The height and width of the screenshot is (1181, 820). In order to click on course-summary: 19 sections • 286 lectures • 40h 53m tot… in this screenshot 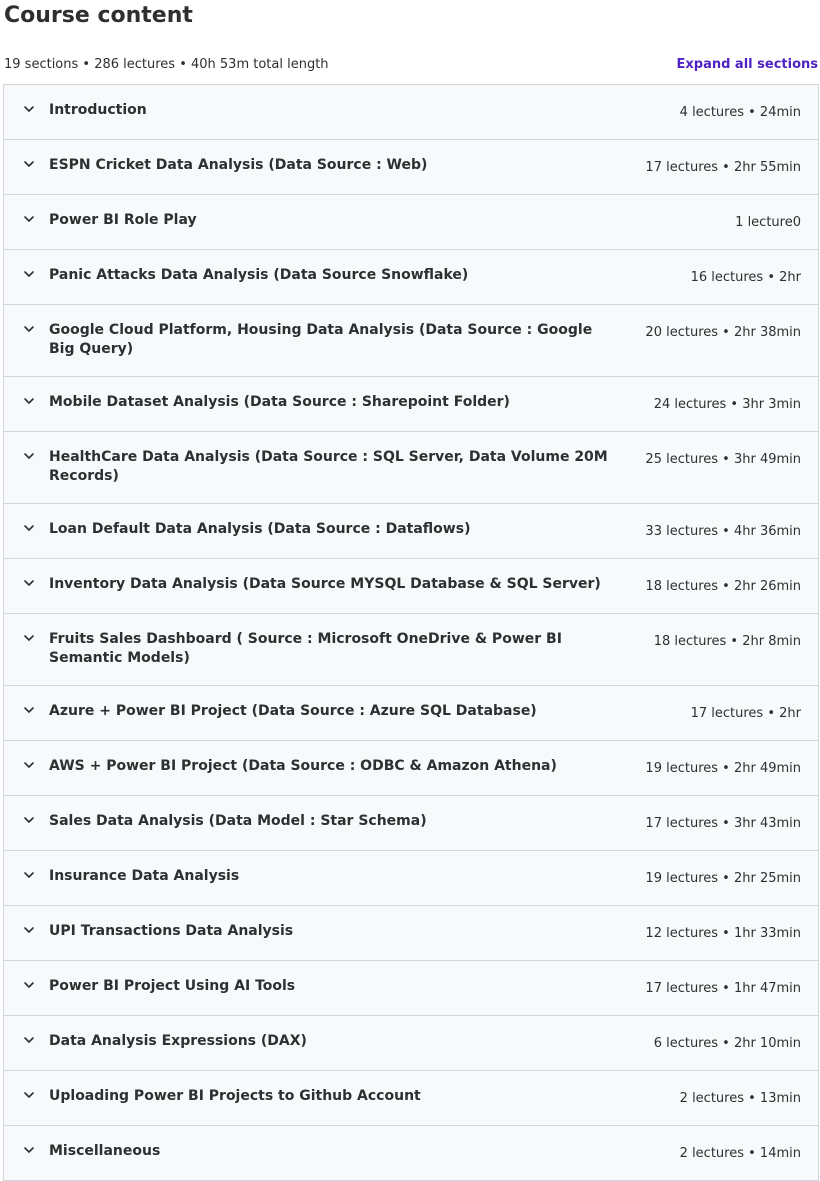, I will do `click(166, 64)`.